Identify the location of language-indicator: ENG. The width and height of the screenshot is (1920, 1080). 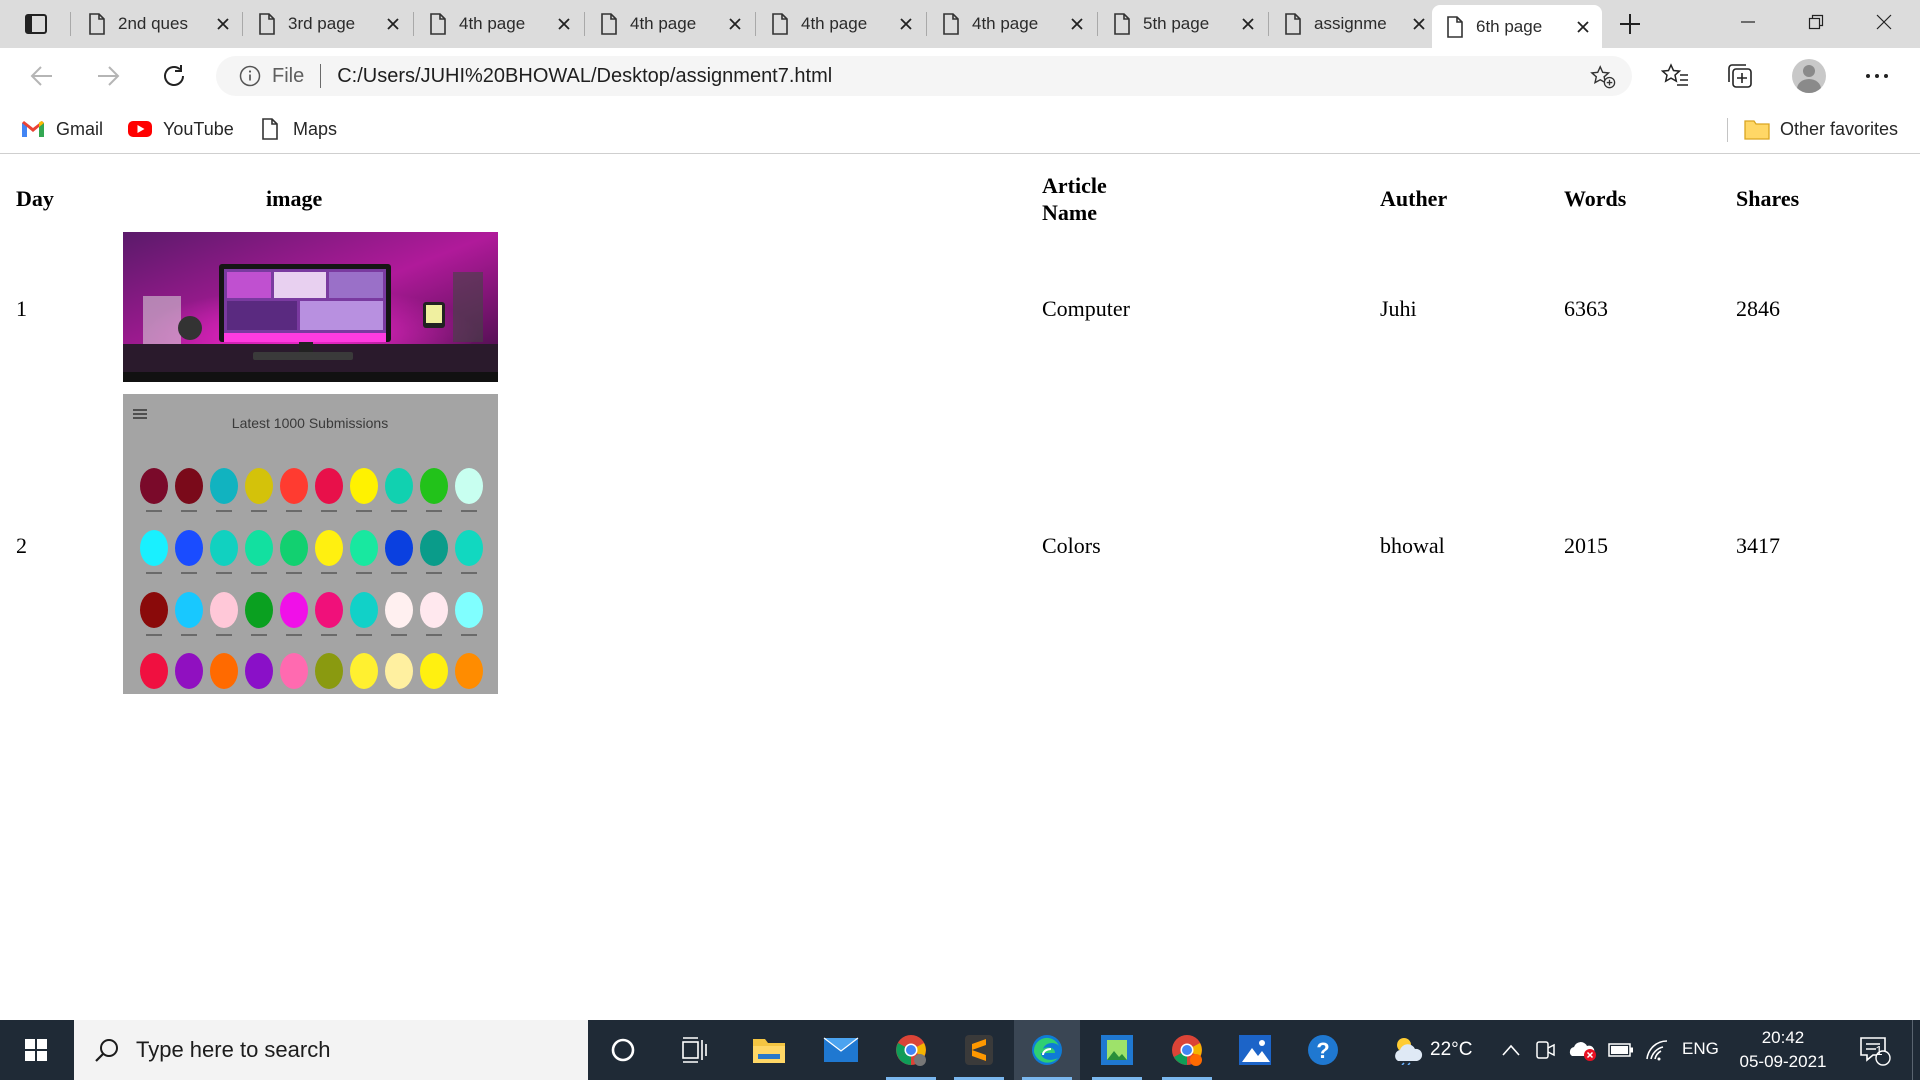
(1700, 1049).